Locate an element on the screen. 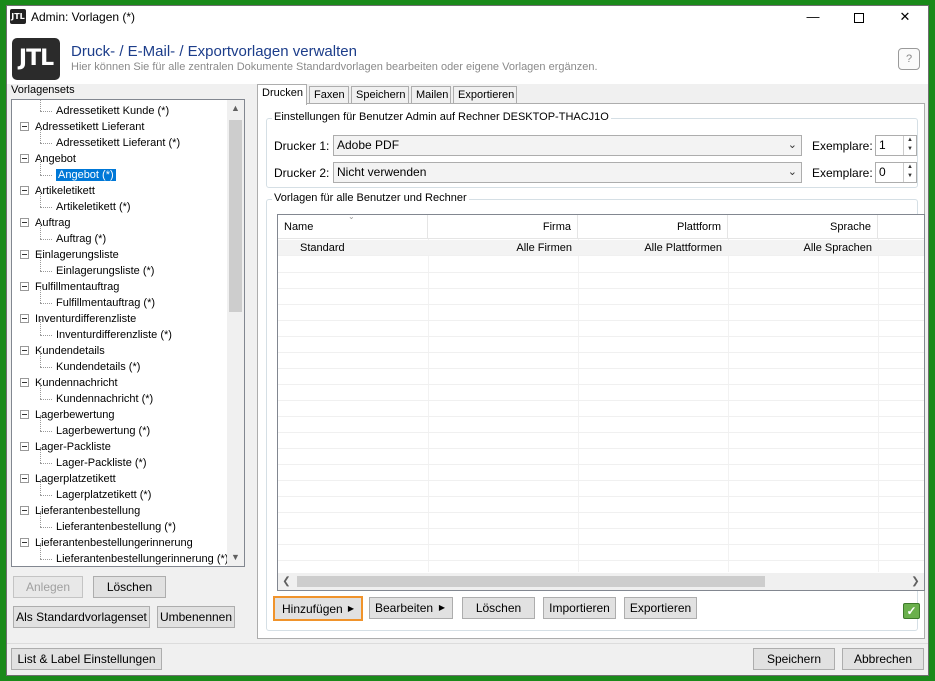  tree-item-label: Lagerbewertung (*) is located at coordinates (103, 431).